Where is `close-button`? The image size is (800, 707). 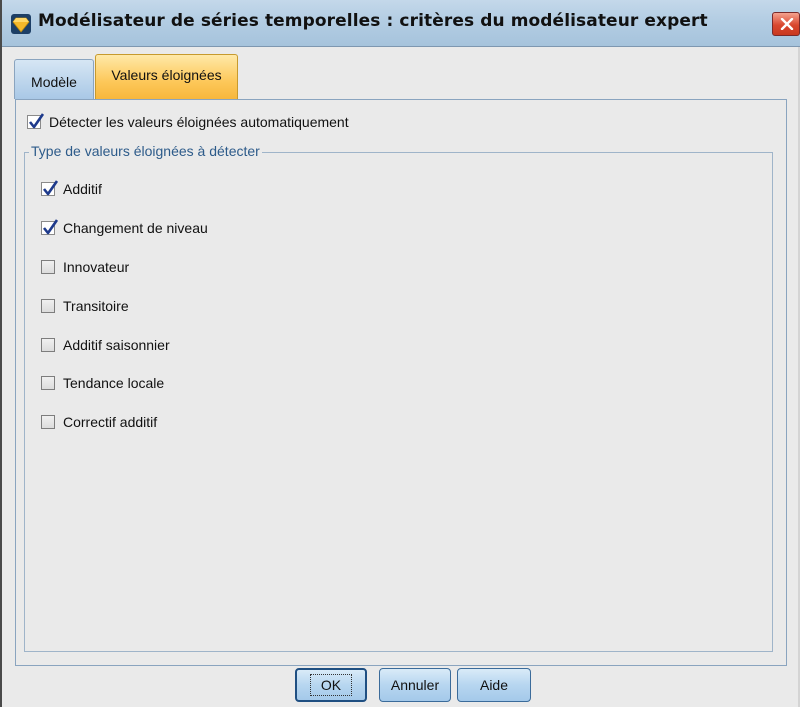
close-button is located at coordinates (786, 24).